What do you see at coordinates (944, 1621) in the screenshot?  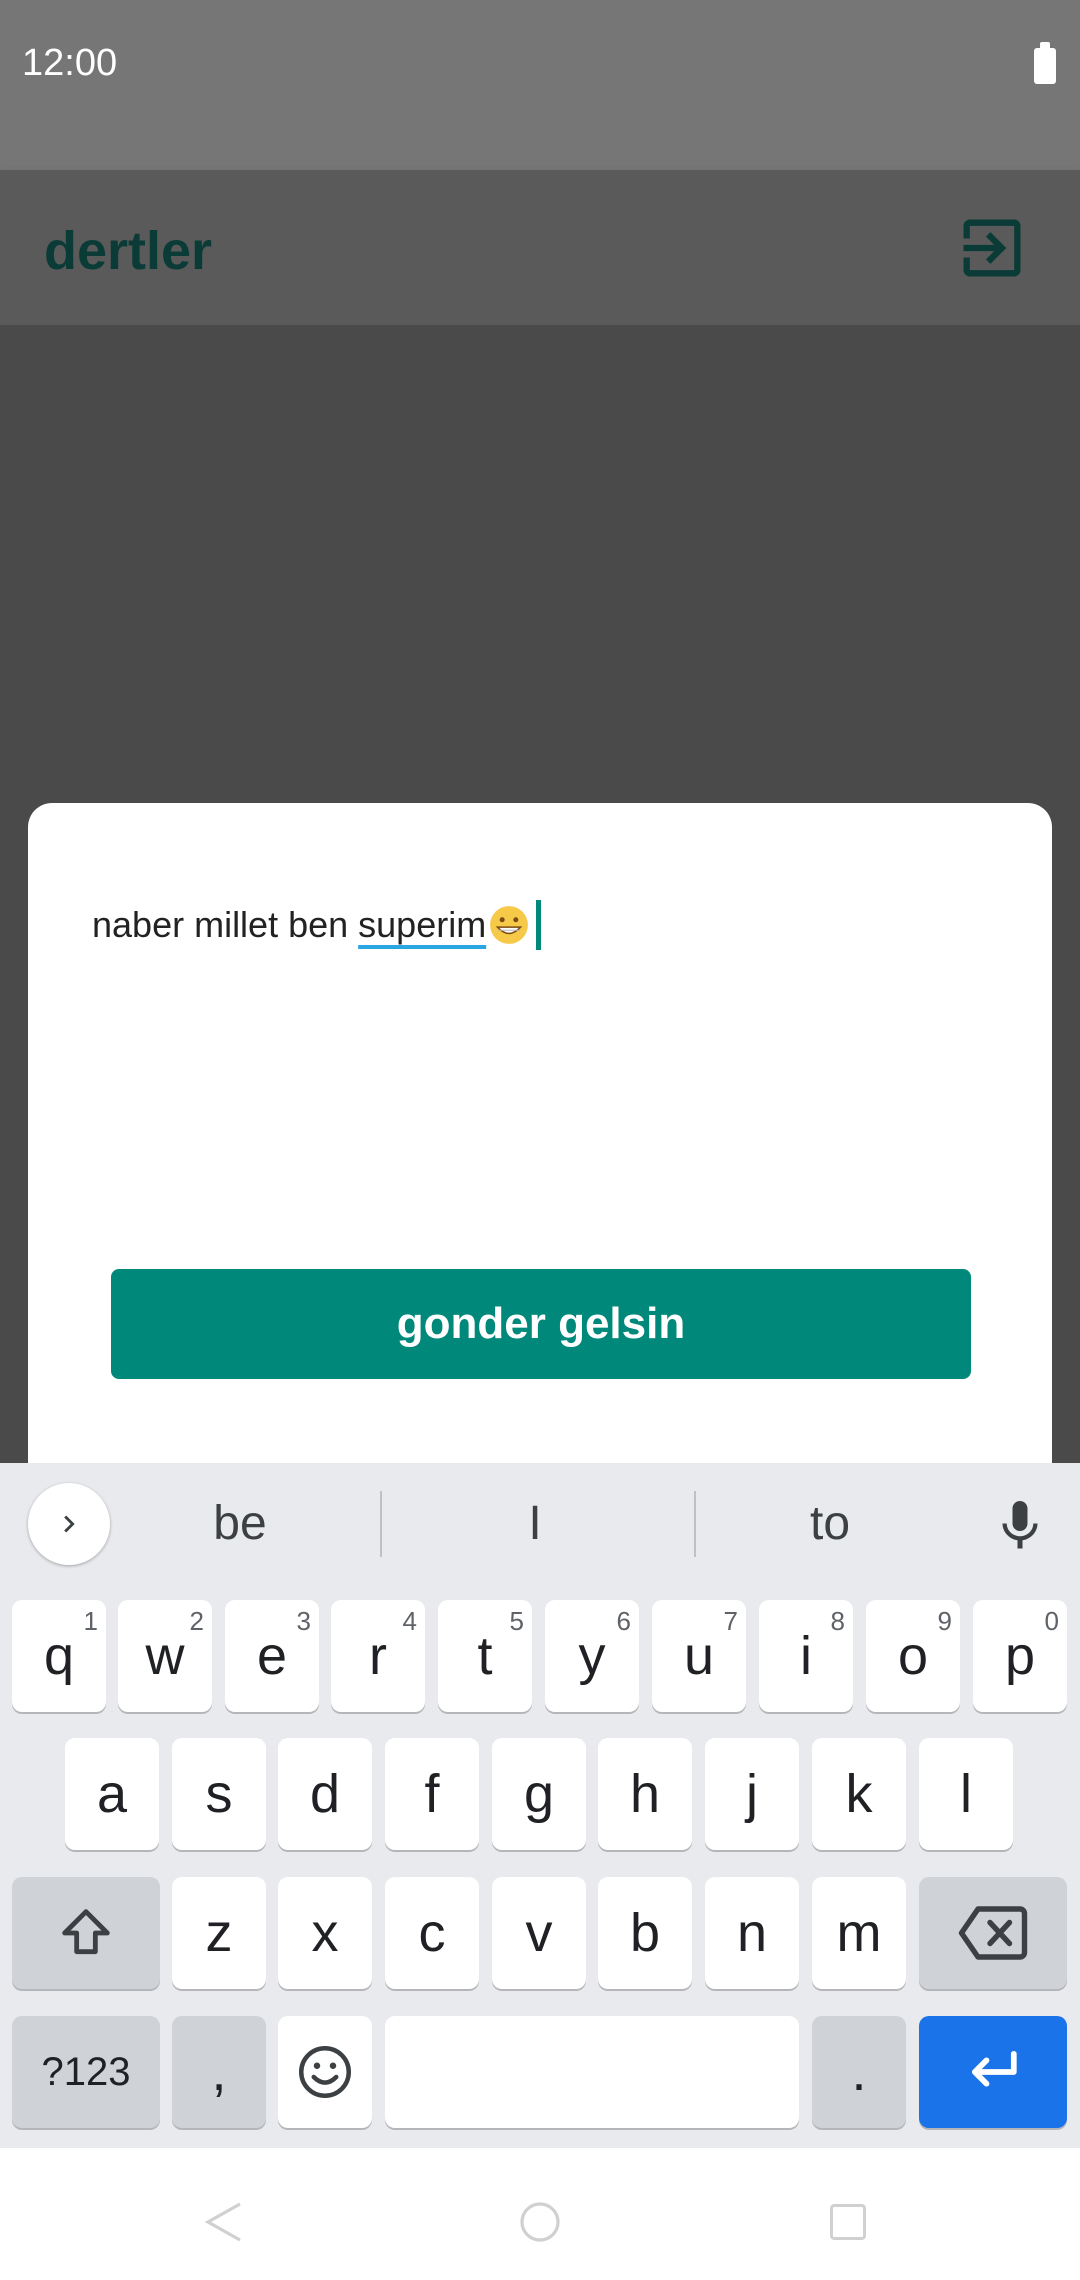 I see `key-hint: 9` at bounding box center [944, 1621].